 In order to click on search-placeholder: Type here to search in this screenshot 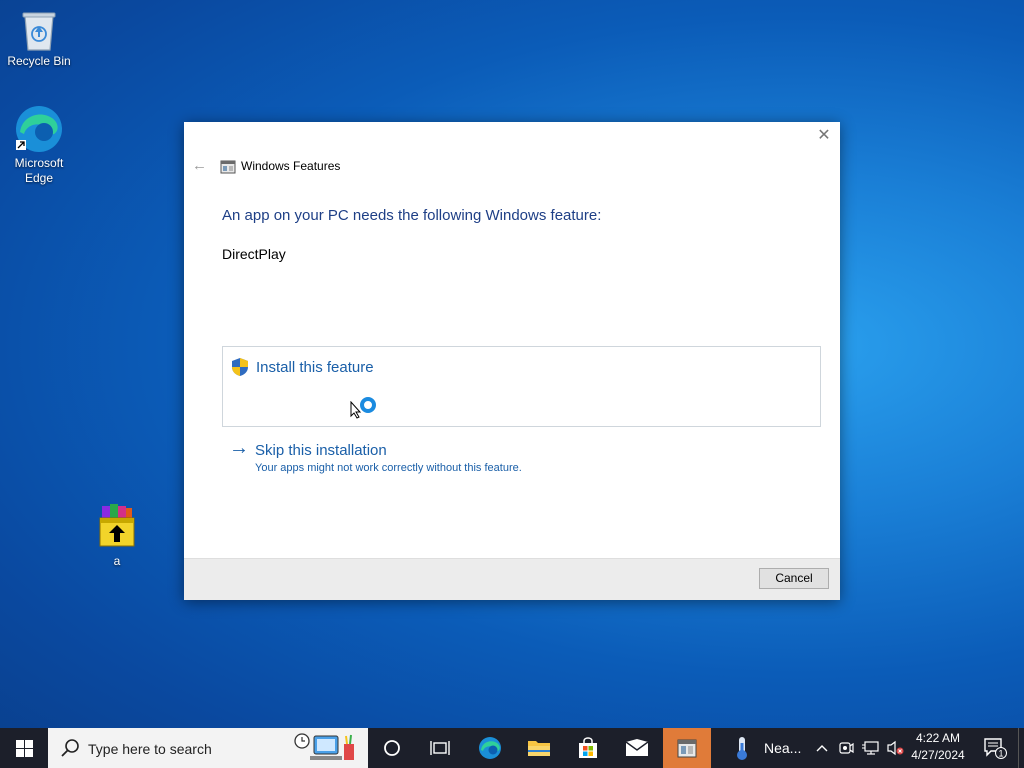, I will do `click(150, 749)`.